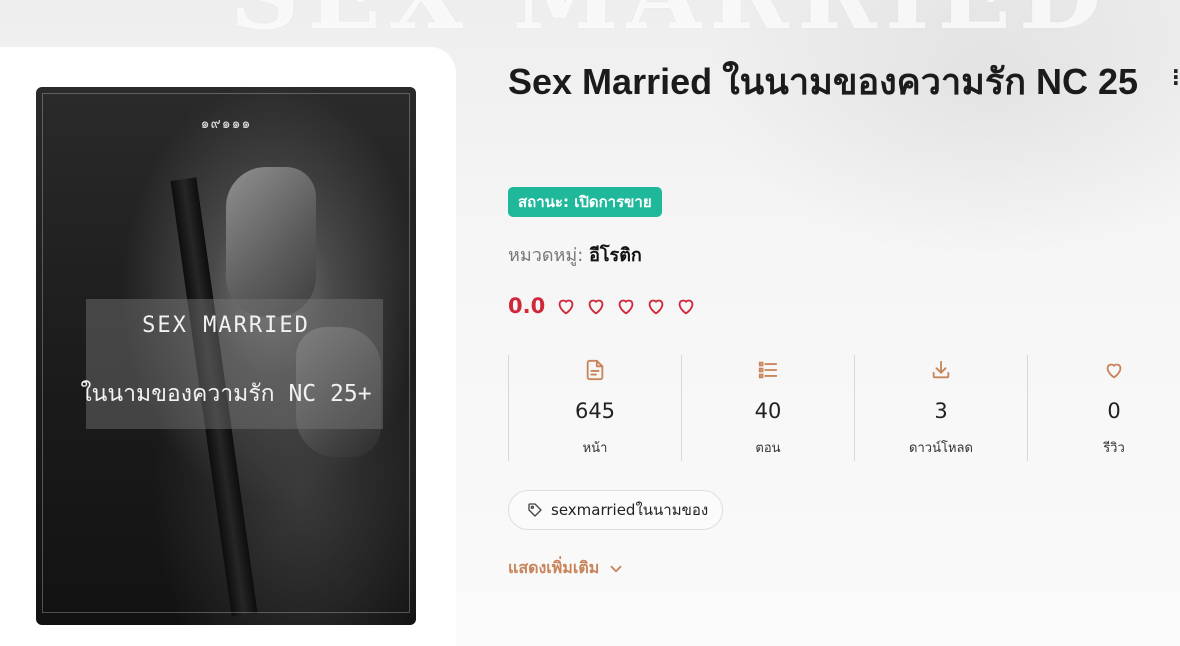 Image resolution: width=1180 pixels, height=646 pixels. I want to click on stat-pages: 645 หน้า, so click(594, 408).